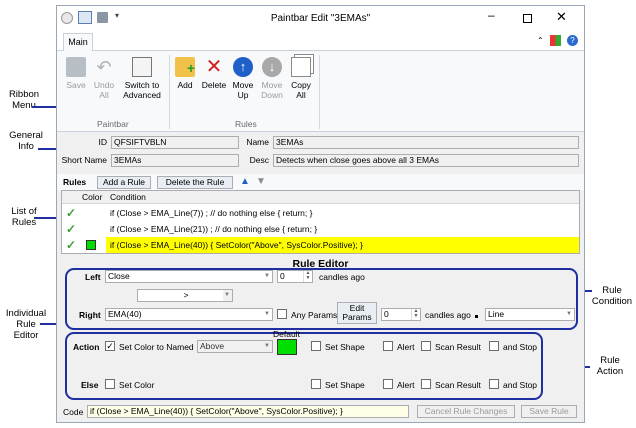 This screenshot has height=428, width=636. What do you see at coordinates (189, 314) in the screenshot?
I see `right-operand-select: EMA(40) ▼` at bounding box center [189, 314].